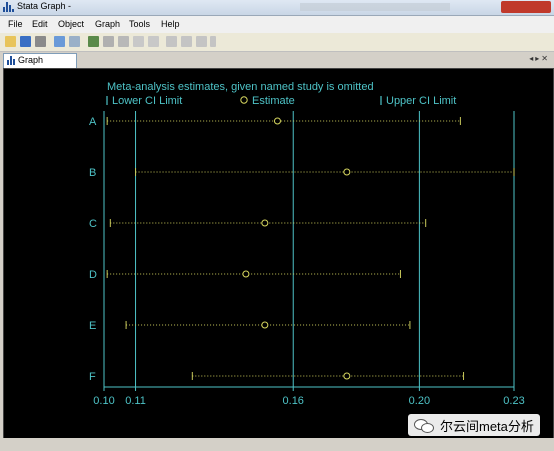 The width and height of the screenshot is (554, 451). I want to click on menu-file: File, so click(15, 24).